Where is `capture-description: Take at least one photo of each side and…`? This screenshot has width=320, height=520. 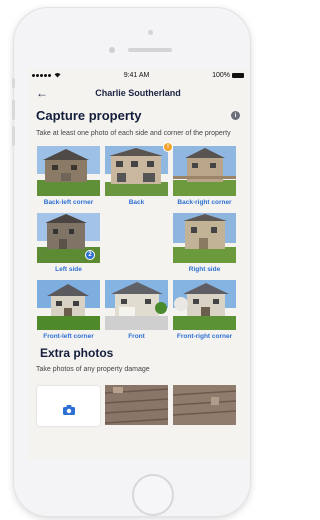
capture-description: Take at least one photo of each side and… is located at coordinates (133, 133).